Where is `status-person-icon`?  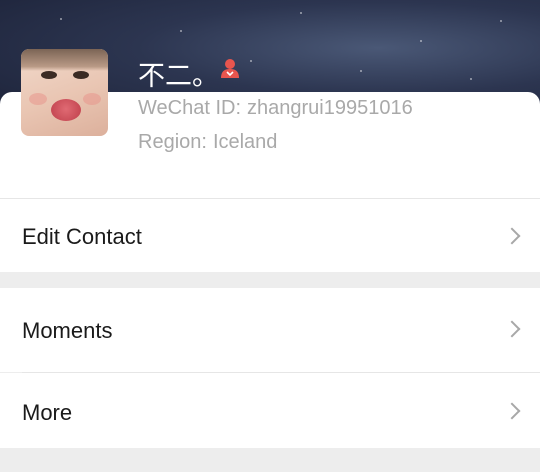
status-person-icon is located at coordinates (230, 68).